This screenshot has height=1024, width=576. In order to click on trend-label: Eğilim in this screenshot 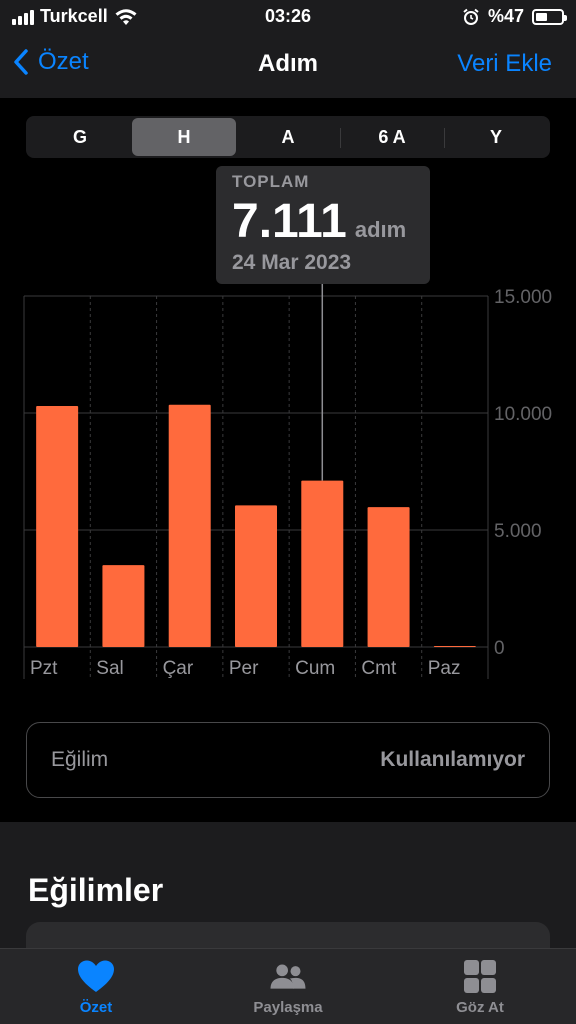, I will do `click(80, 759)`.